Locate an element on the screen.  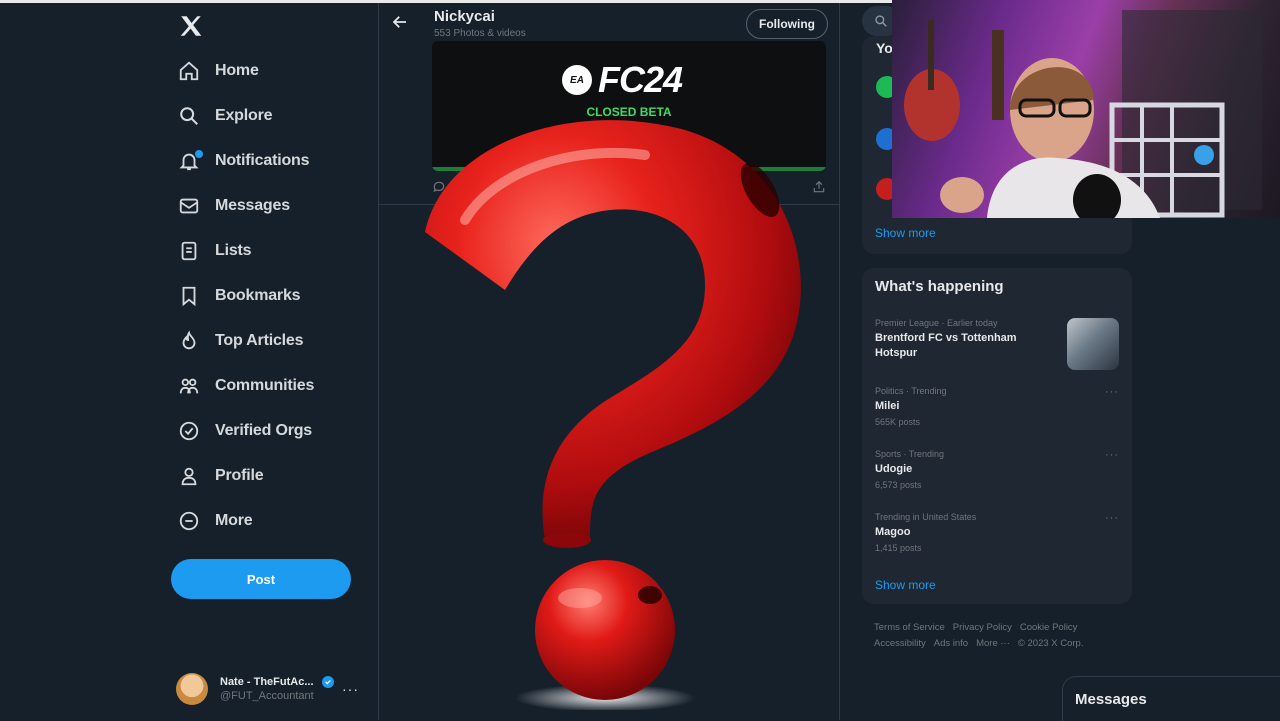
sidebar-item-explore: Explore is located at coordinates (224, 116).